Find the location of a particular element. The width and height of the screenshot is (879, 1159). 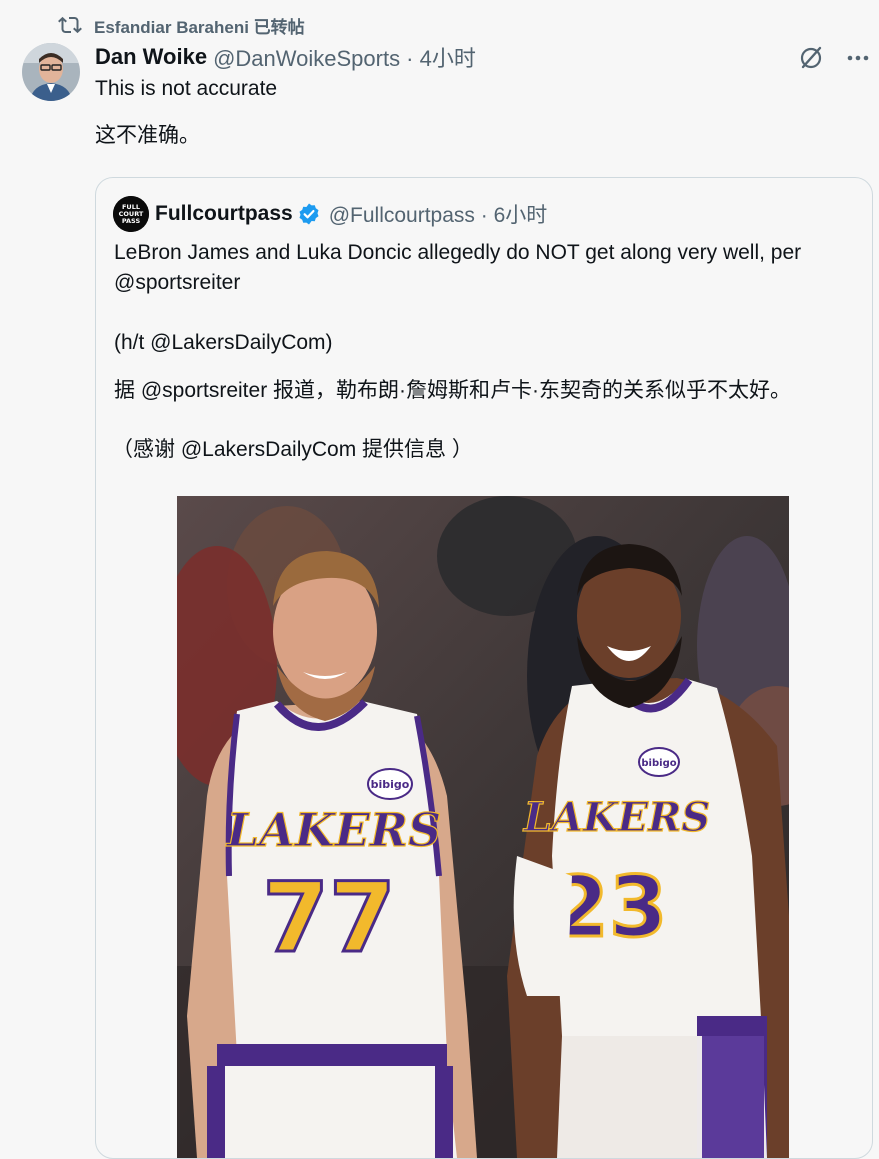

verified-badge-icon is located at coordinates (309, 214).